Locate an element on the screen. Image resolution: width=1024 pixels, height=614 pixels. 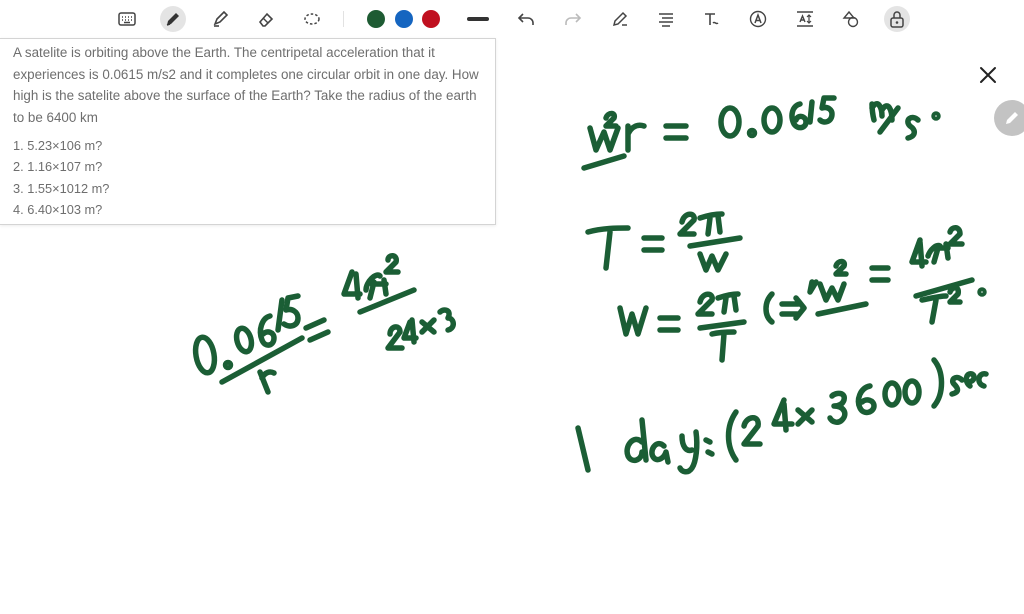
color-swatch-green is located at coordinates (376, 19).